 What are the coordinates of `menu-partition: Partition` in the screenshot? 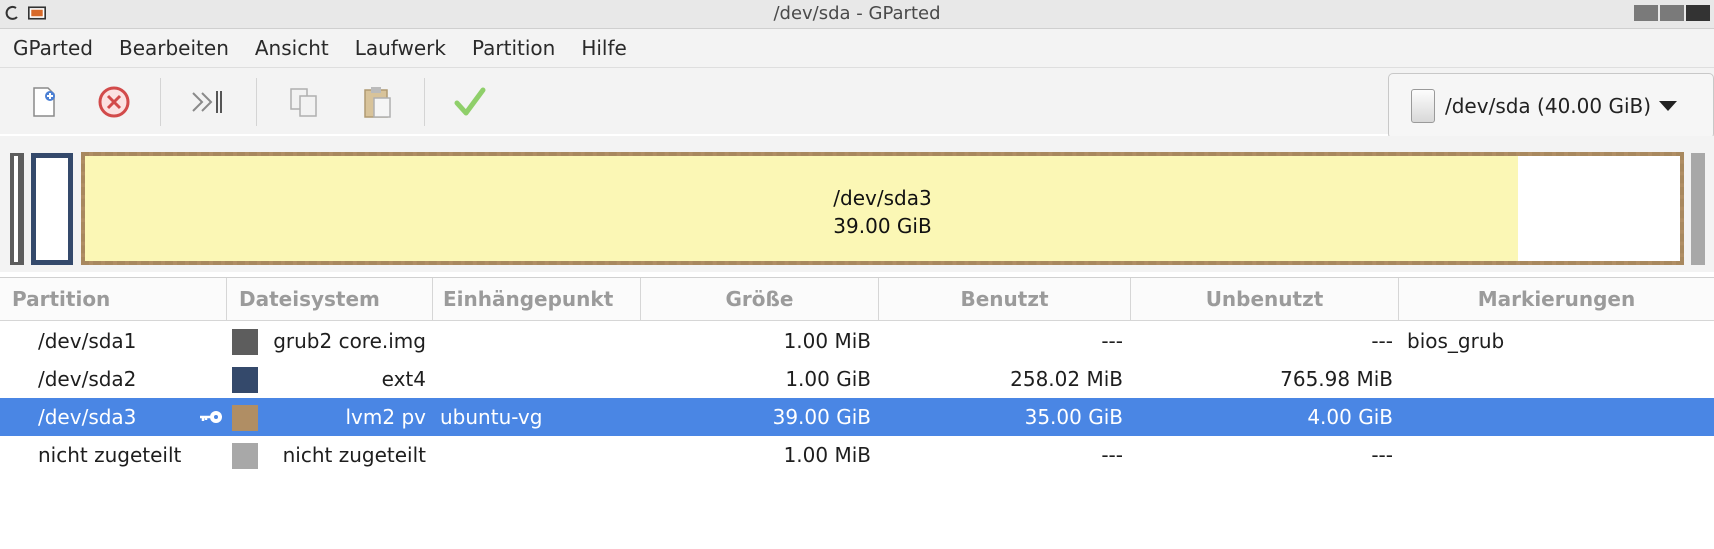 It's located at (513, 48).